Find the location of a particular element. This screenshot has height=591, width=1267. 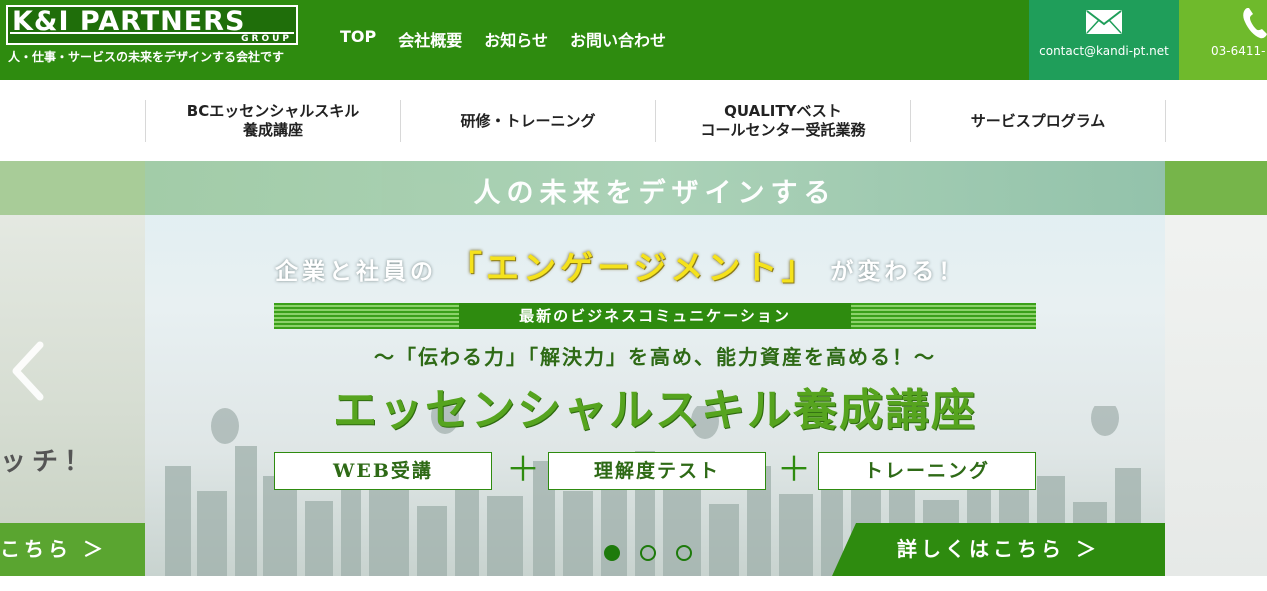

details-button: 詳しくはこちら ＞ is located at coordinates (998, 549).